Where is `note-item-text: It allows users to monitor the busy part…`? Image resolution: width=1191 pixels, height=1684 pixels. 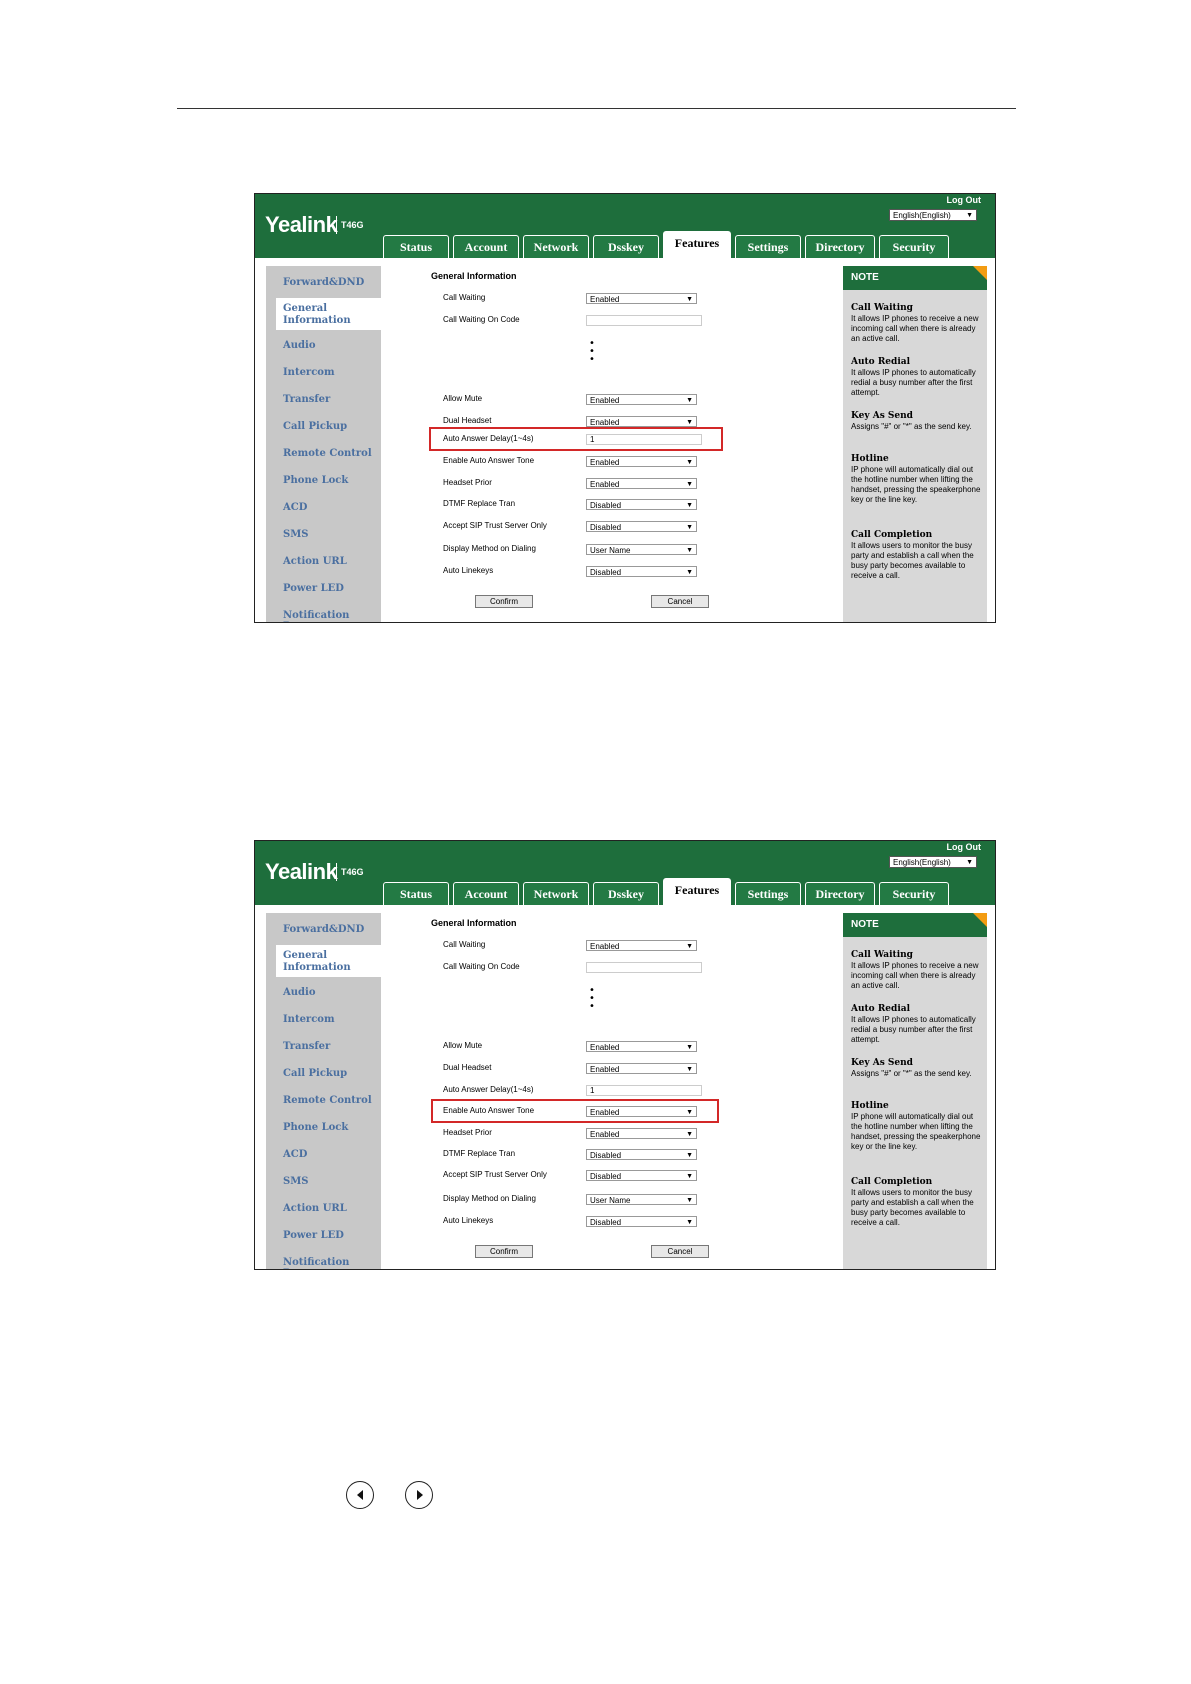 note-item-text: It allows users to monitor the busy part… is located at coordinates (912, 560).